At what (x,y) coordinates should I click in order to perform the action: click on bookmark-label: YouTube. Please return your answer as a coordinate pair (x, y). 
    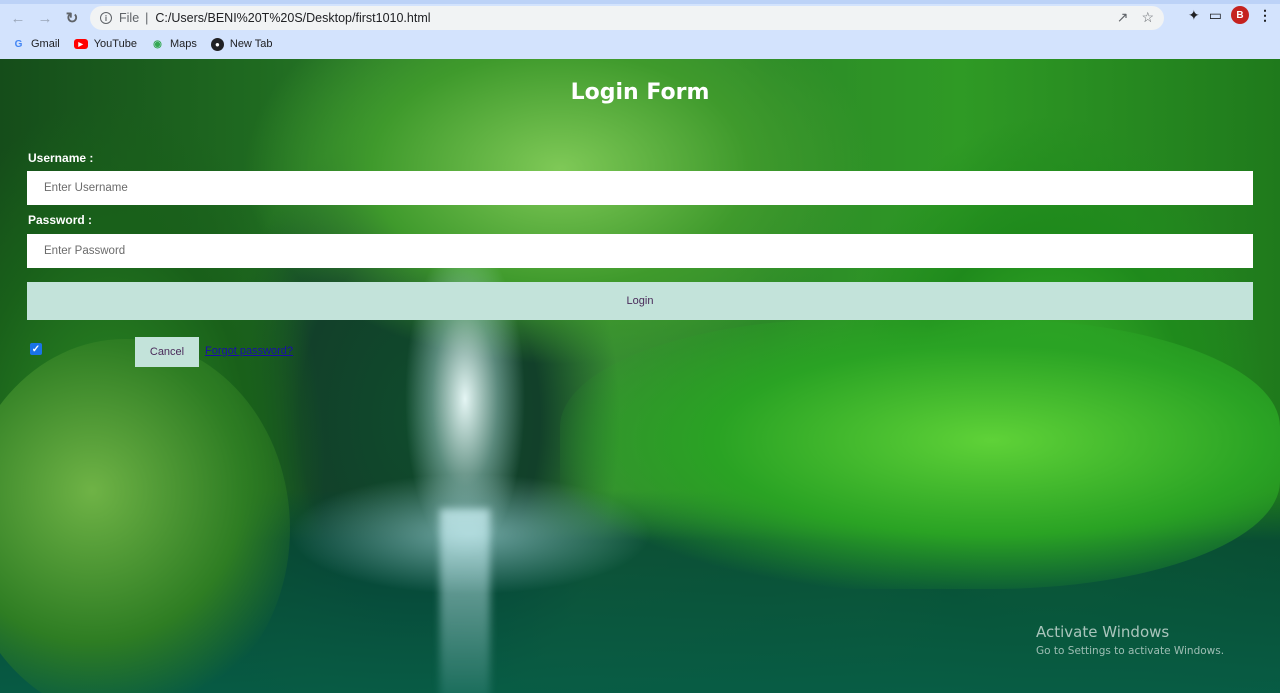
    Looking at the image, I should click on (115, 44).